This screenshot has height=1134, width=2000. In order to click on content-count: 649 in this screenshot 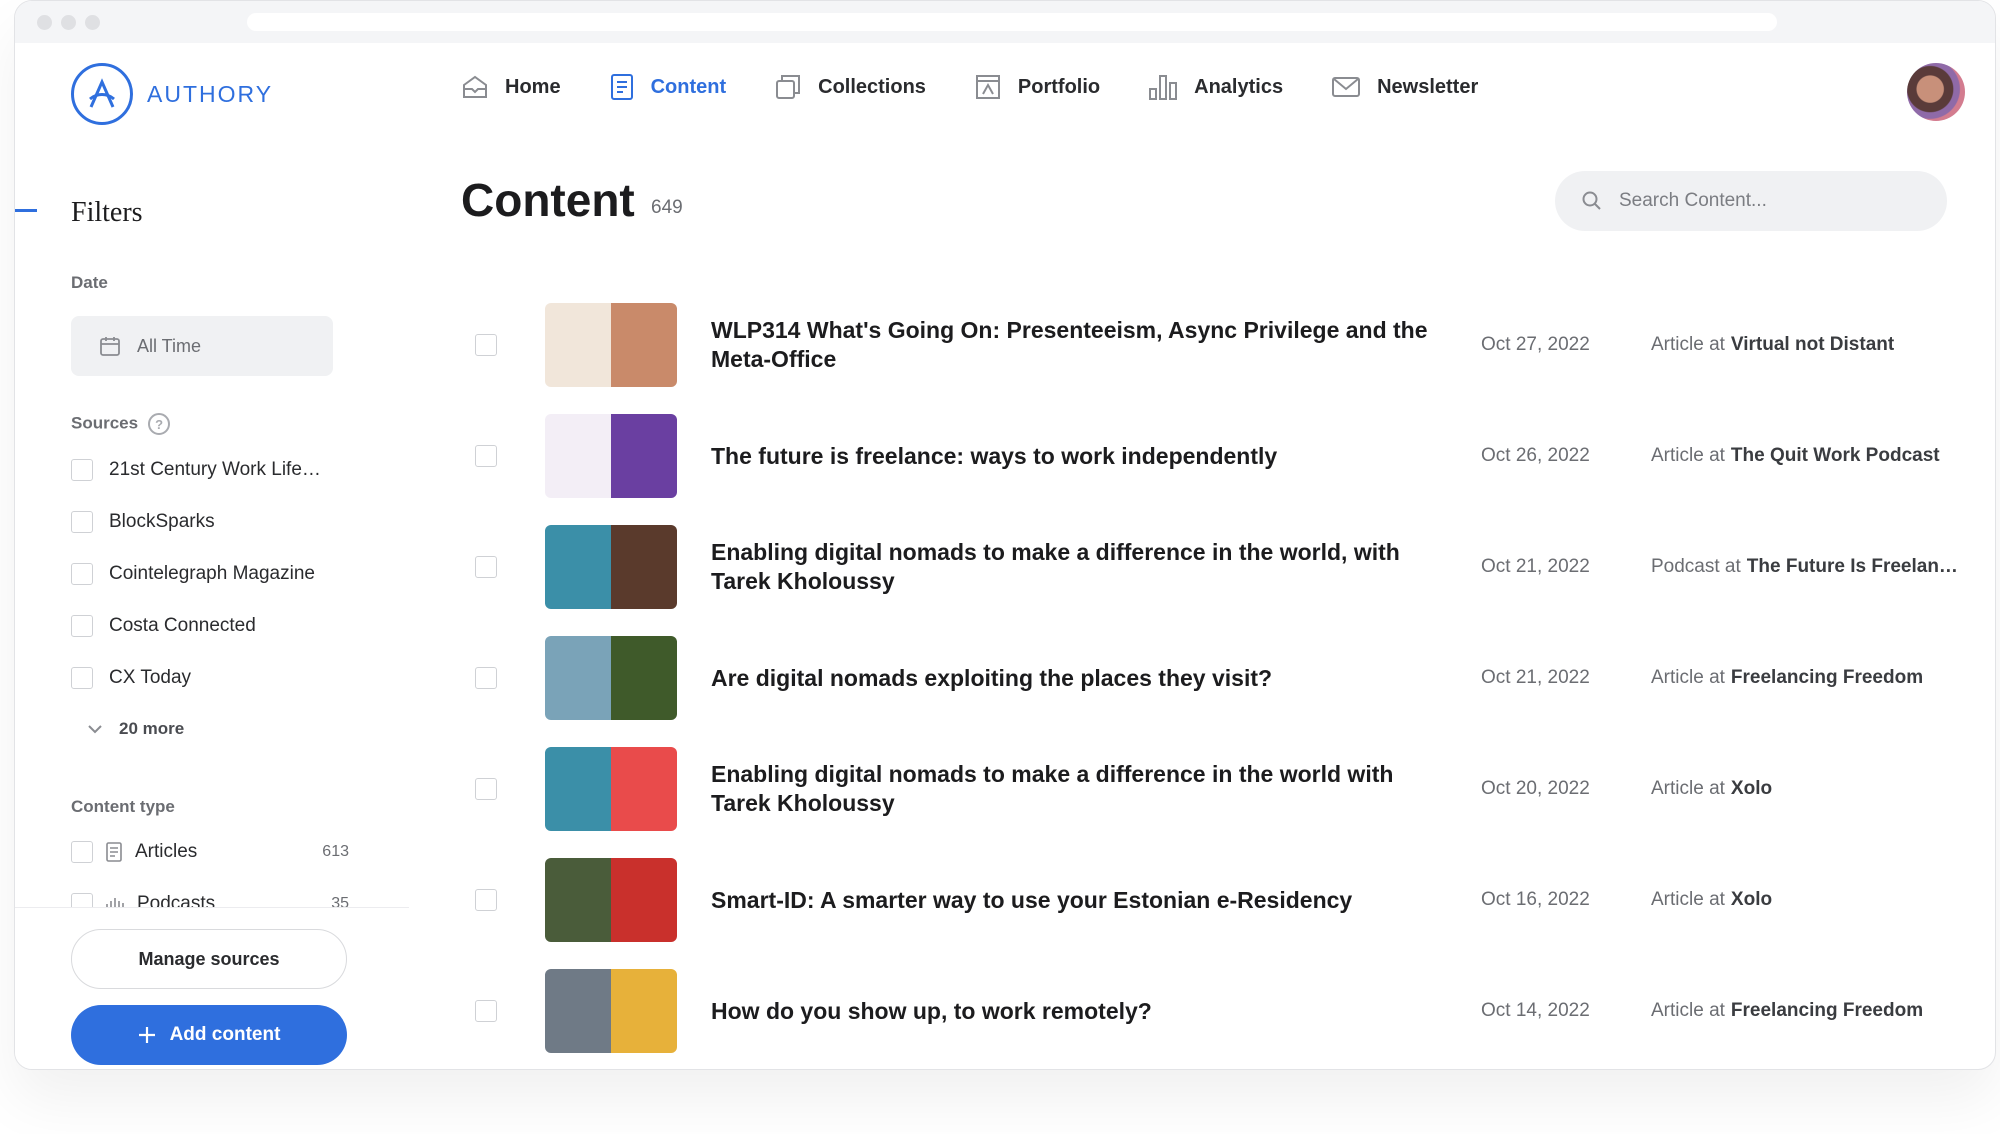, I will do `click(667, 207)`.